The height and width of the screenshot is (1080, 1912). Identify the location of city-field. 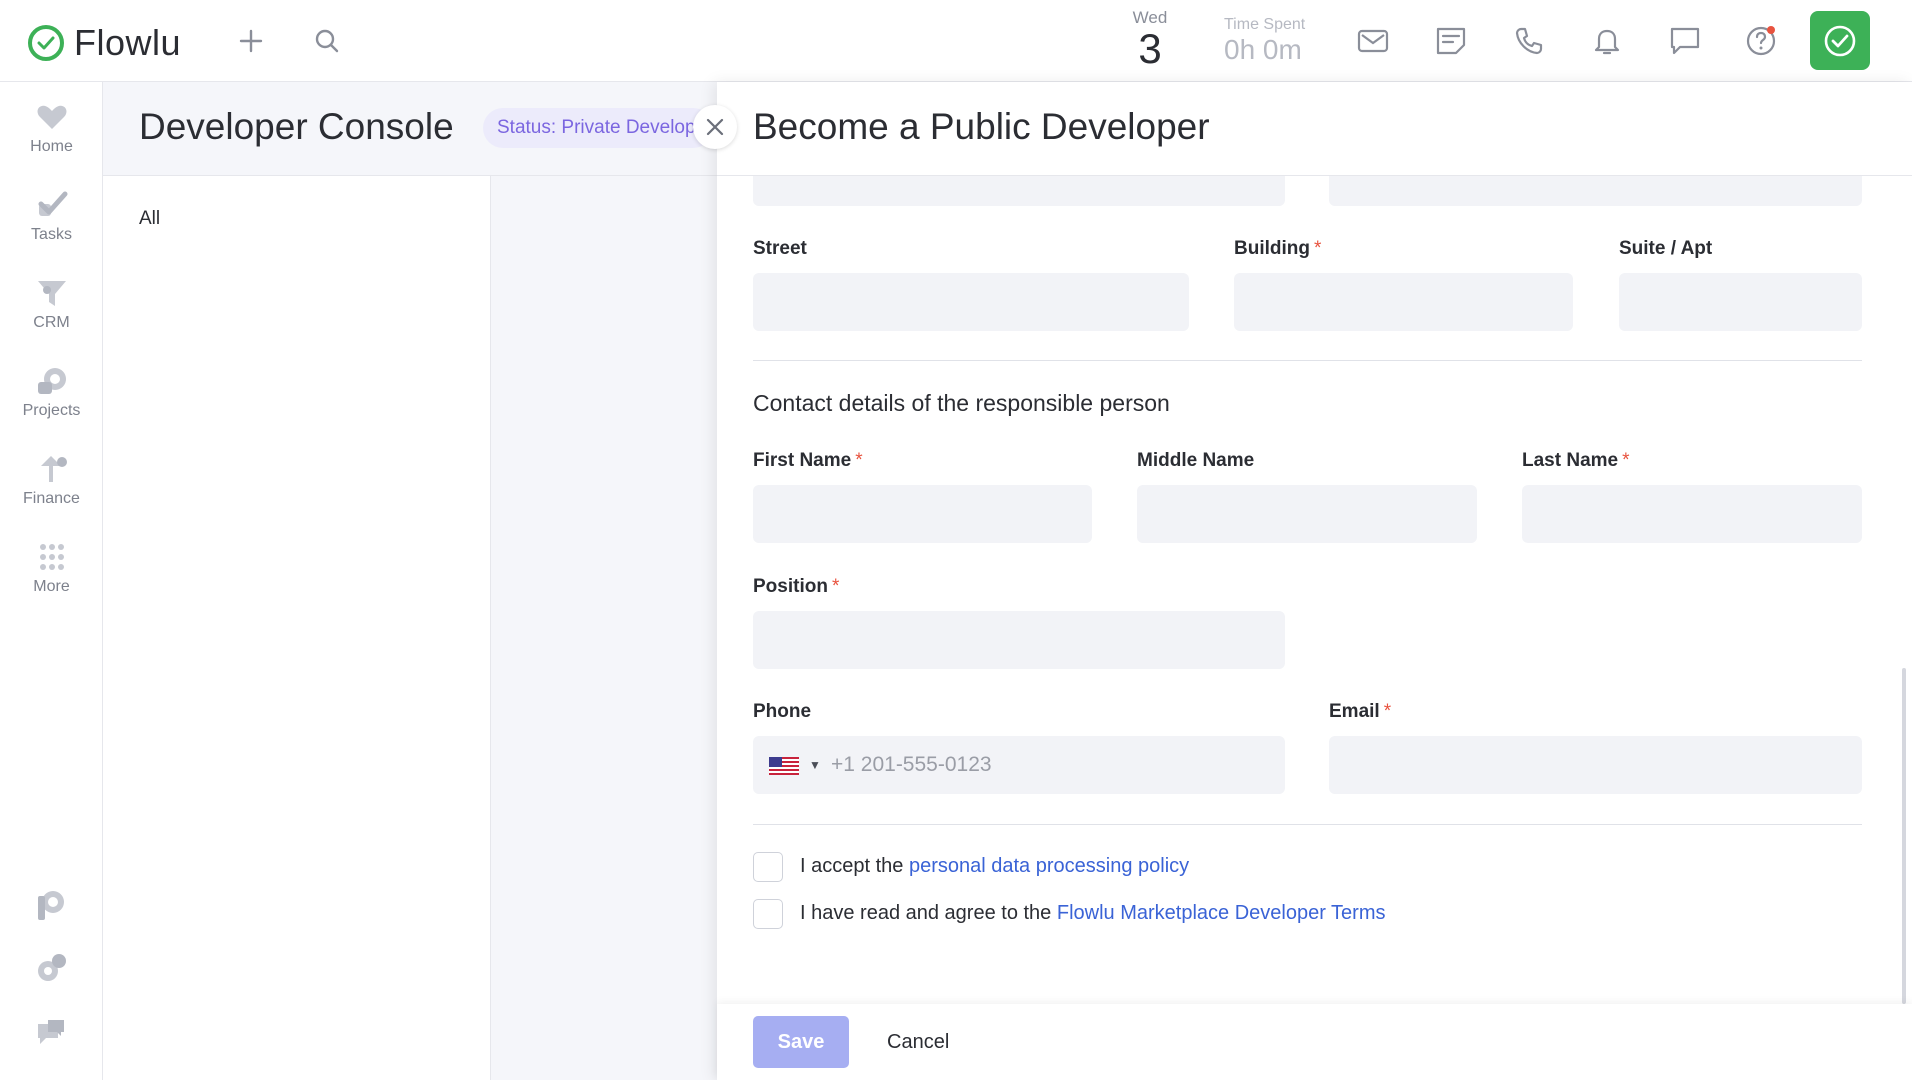
(1019, 191).